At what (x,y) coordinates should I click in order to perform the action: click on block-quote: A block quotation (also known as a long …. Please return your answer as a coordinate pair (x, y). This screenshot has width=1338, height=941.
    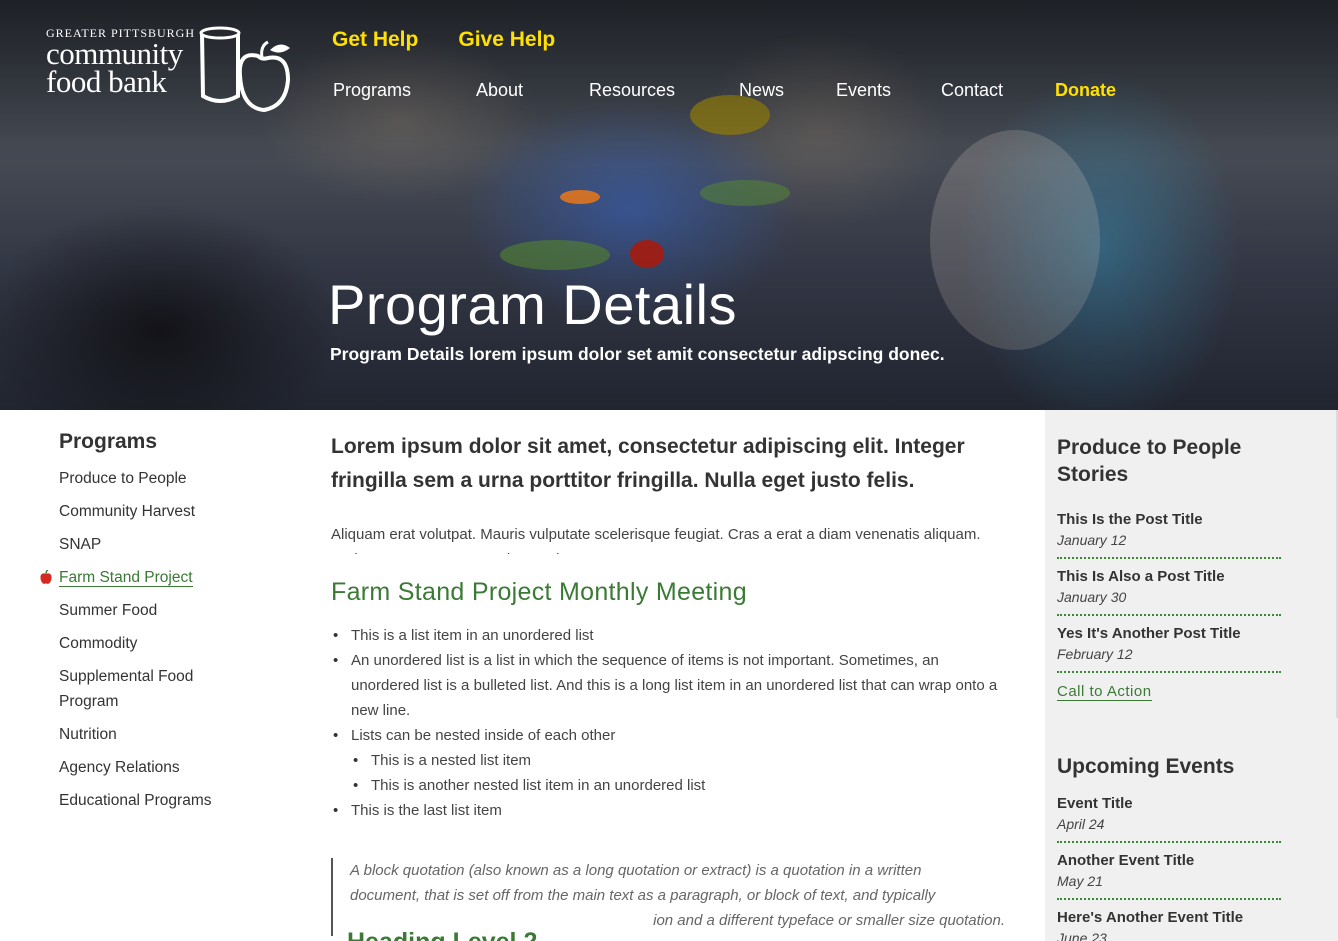
    Looking at the image, I should click on (671, 897).